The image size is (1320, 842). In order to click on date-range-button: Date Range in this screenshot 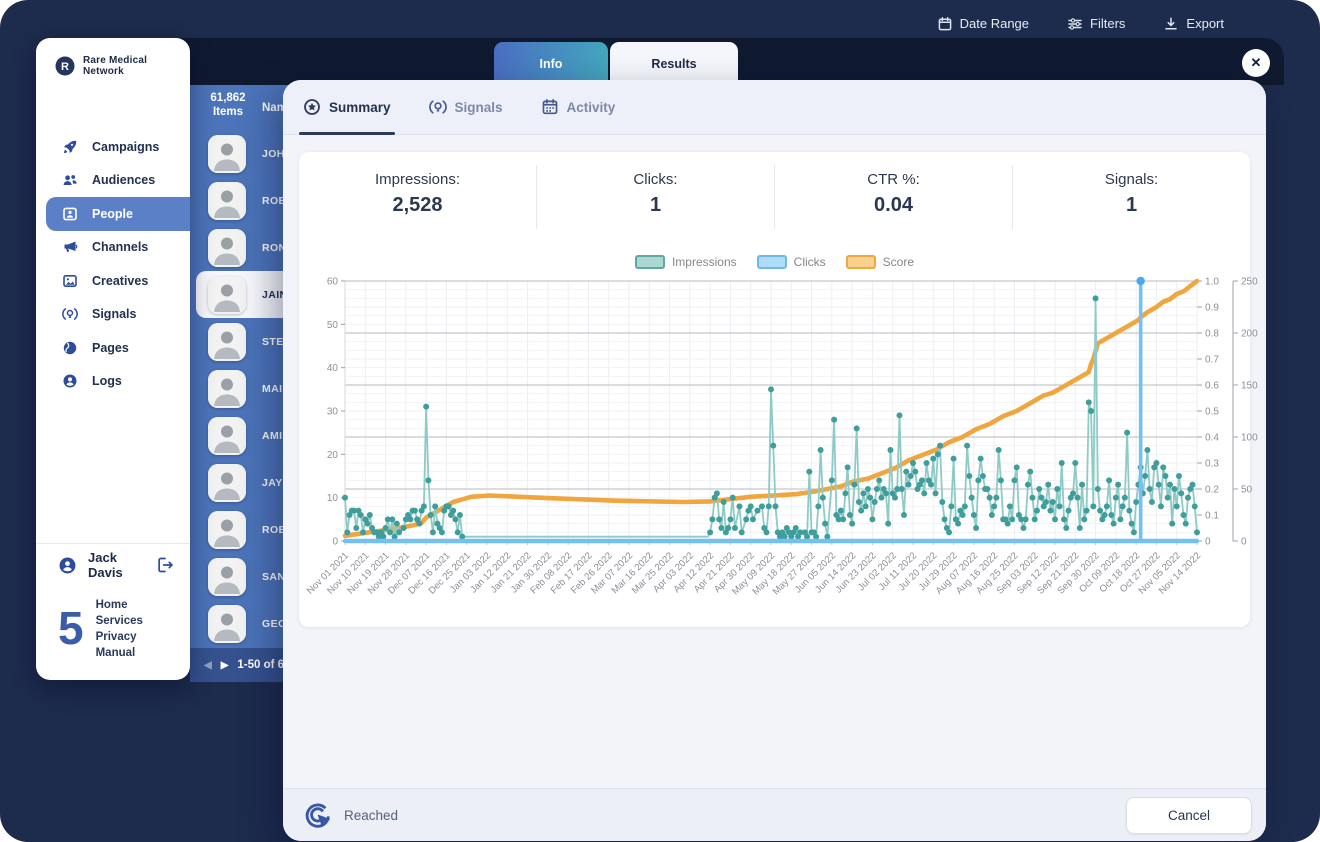, I will do `click(983, 24)`.